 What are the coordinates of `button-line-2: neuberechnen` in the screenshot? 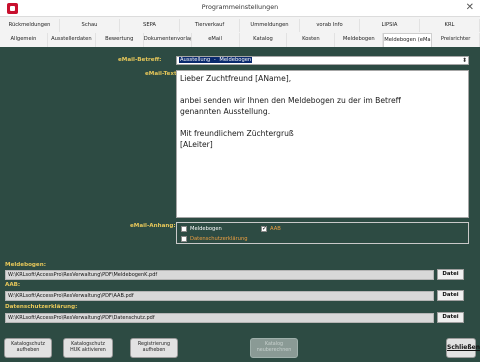 It's located at (274, 350).